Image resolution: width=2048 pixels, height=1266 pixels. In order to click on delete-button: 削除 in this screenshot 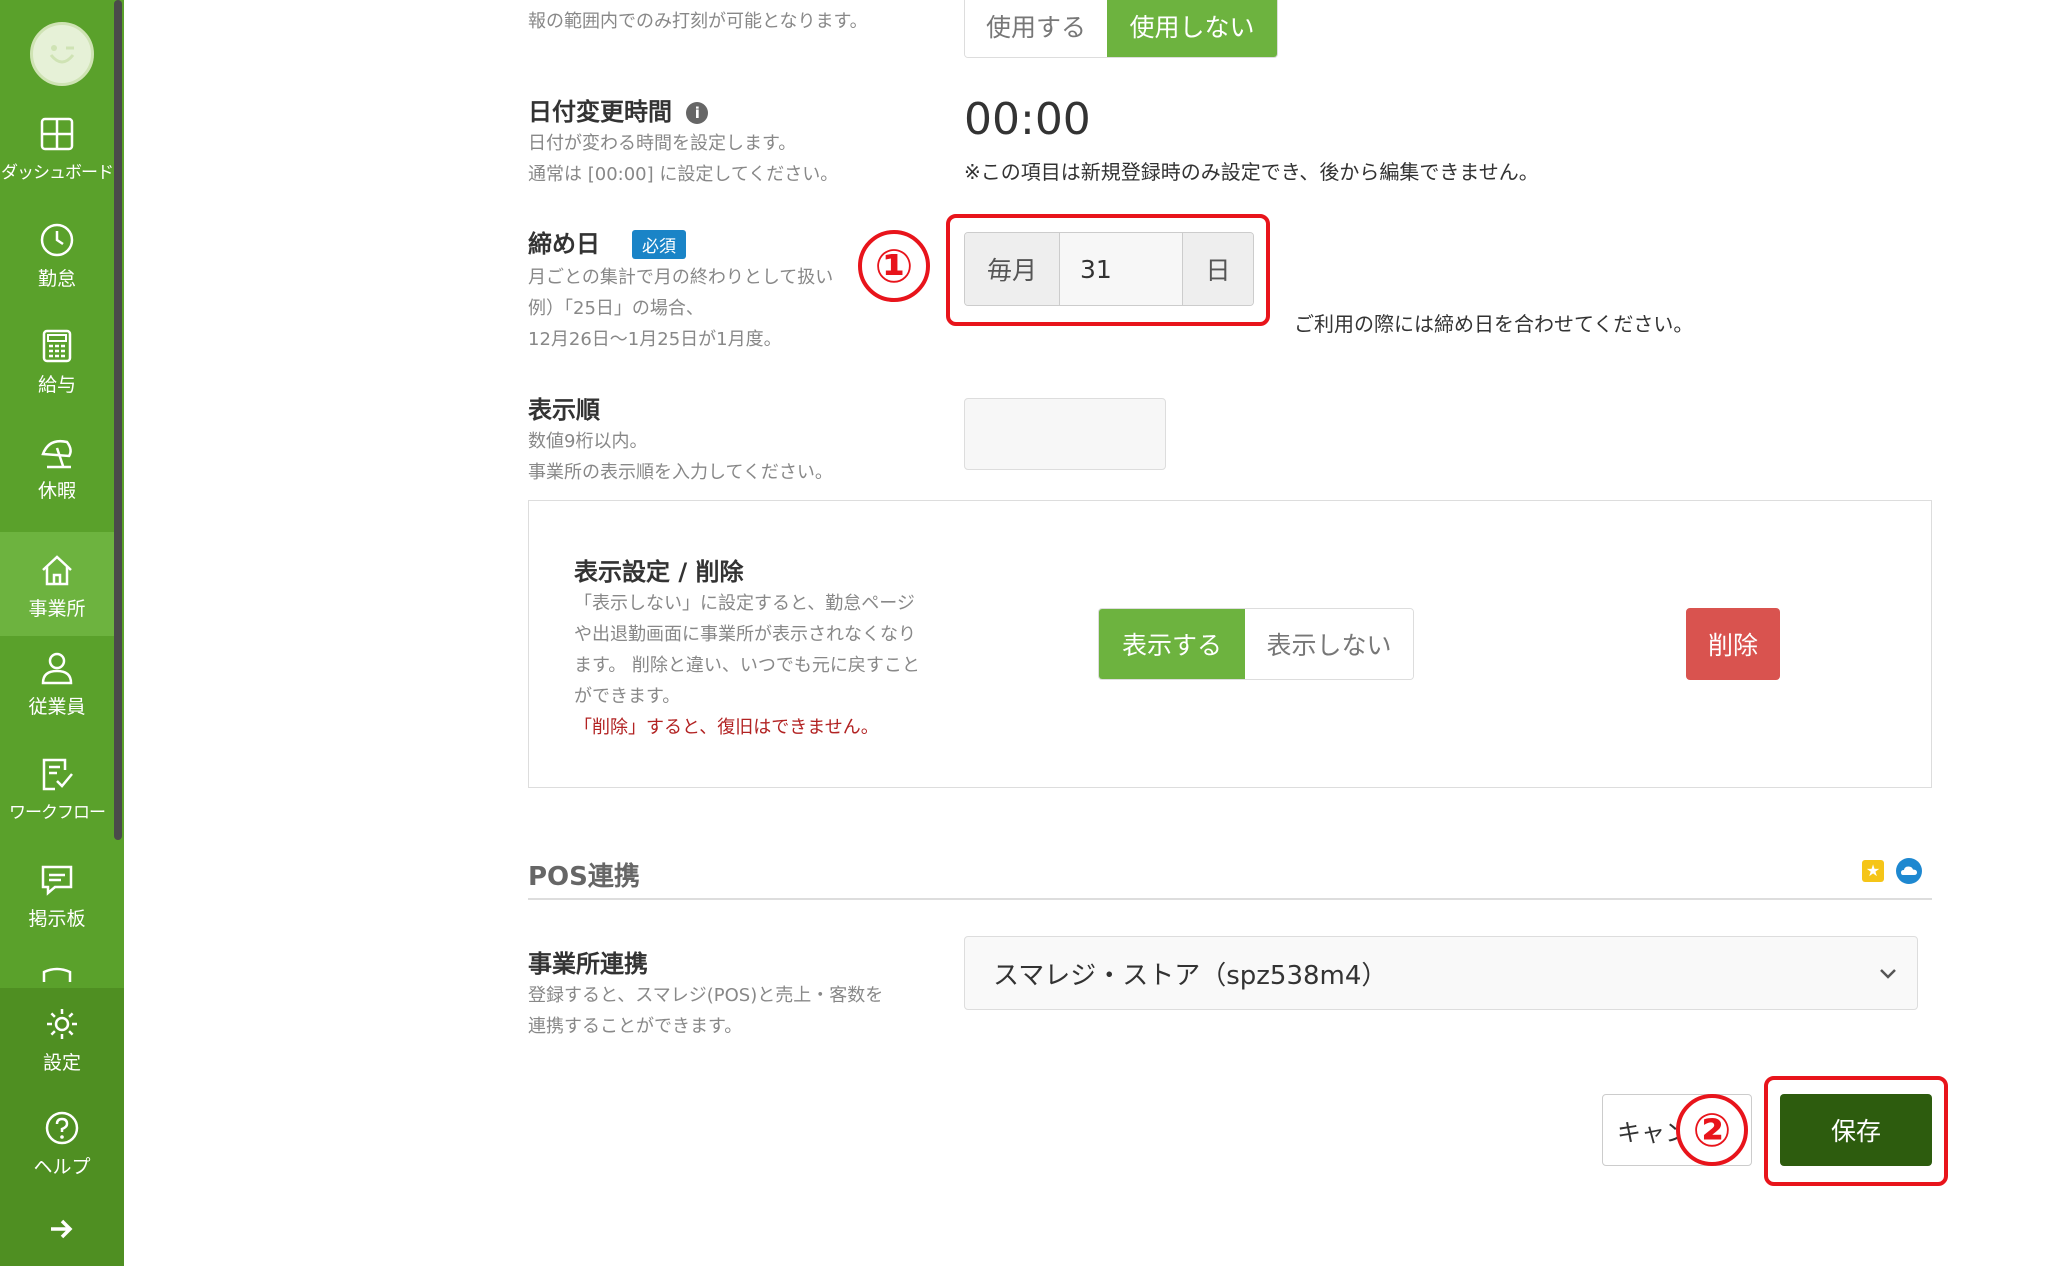, I will do `click(1733, 644)`.